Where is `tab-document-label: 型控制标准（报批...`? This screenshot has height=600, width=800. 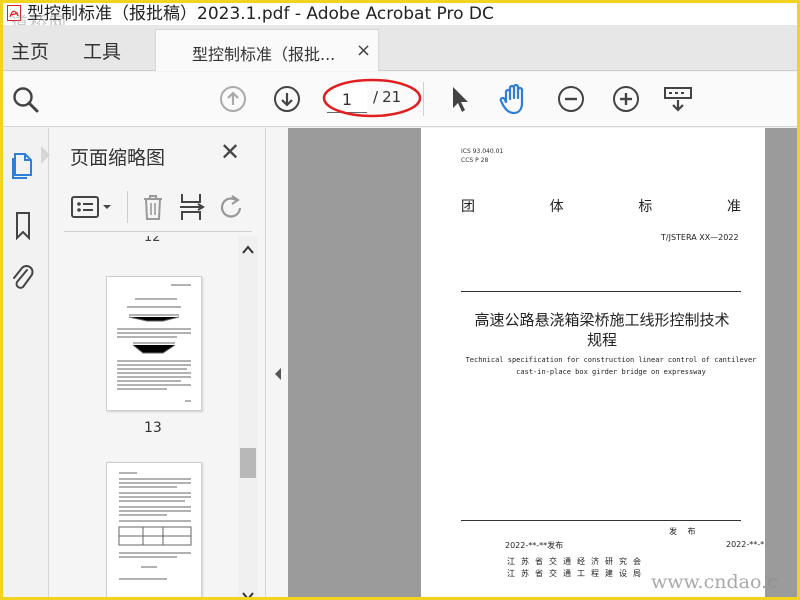 tab-document-label: 型控制标准（报批... is located at coordinates (264, 54).